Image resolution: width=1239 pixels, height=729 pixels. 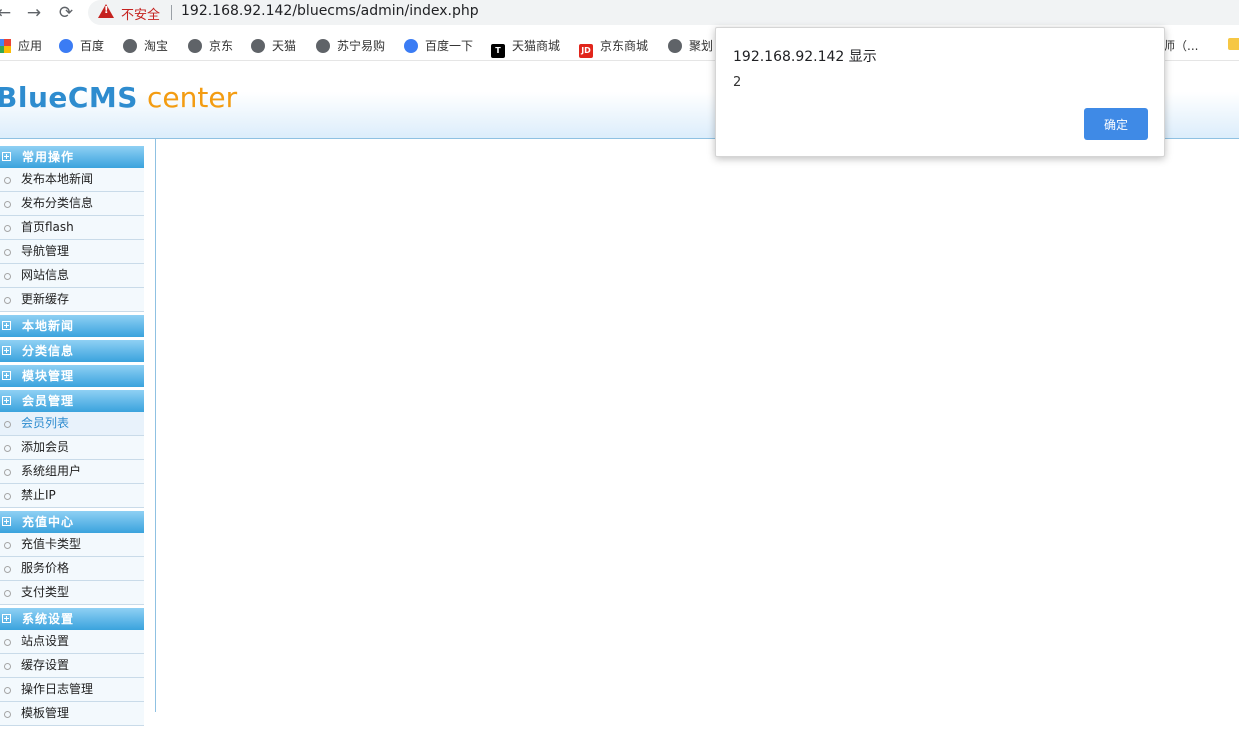 What do you see at coordinates (72, 300) in the screenshot?
I see `sidebar-item: 更新缓存` at bounding box center [72, 300].